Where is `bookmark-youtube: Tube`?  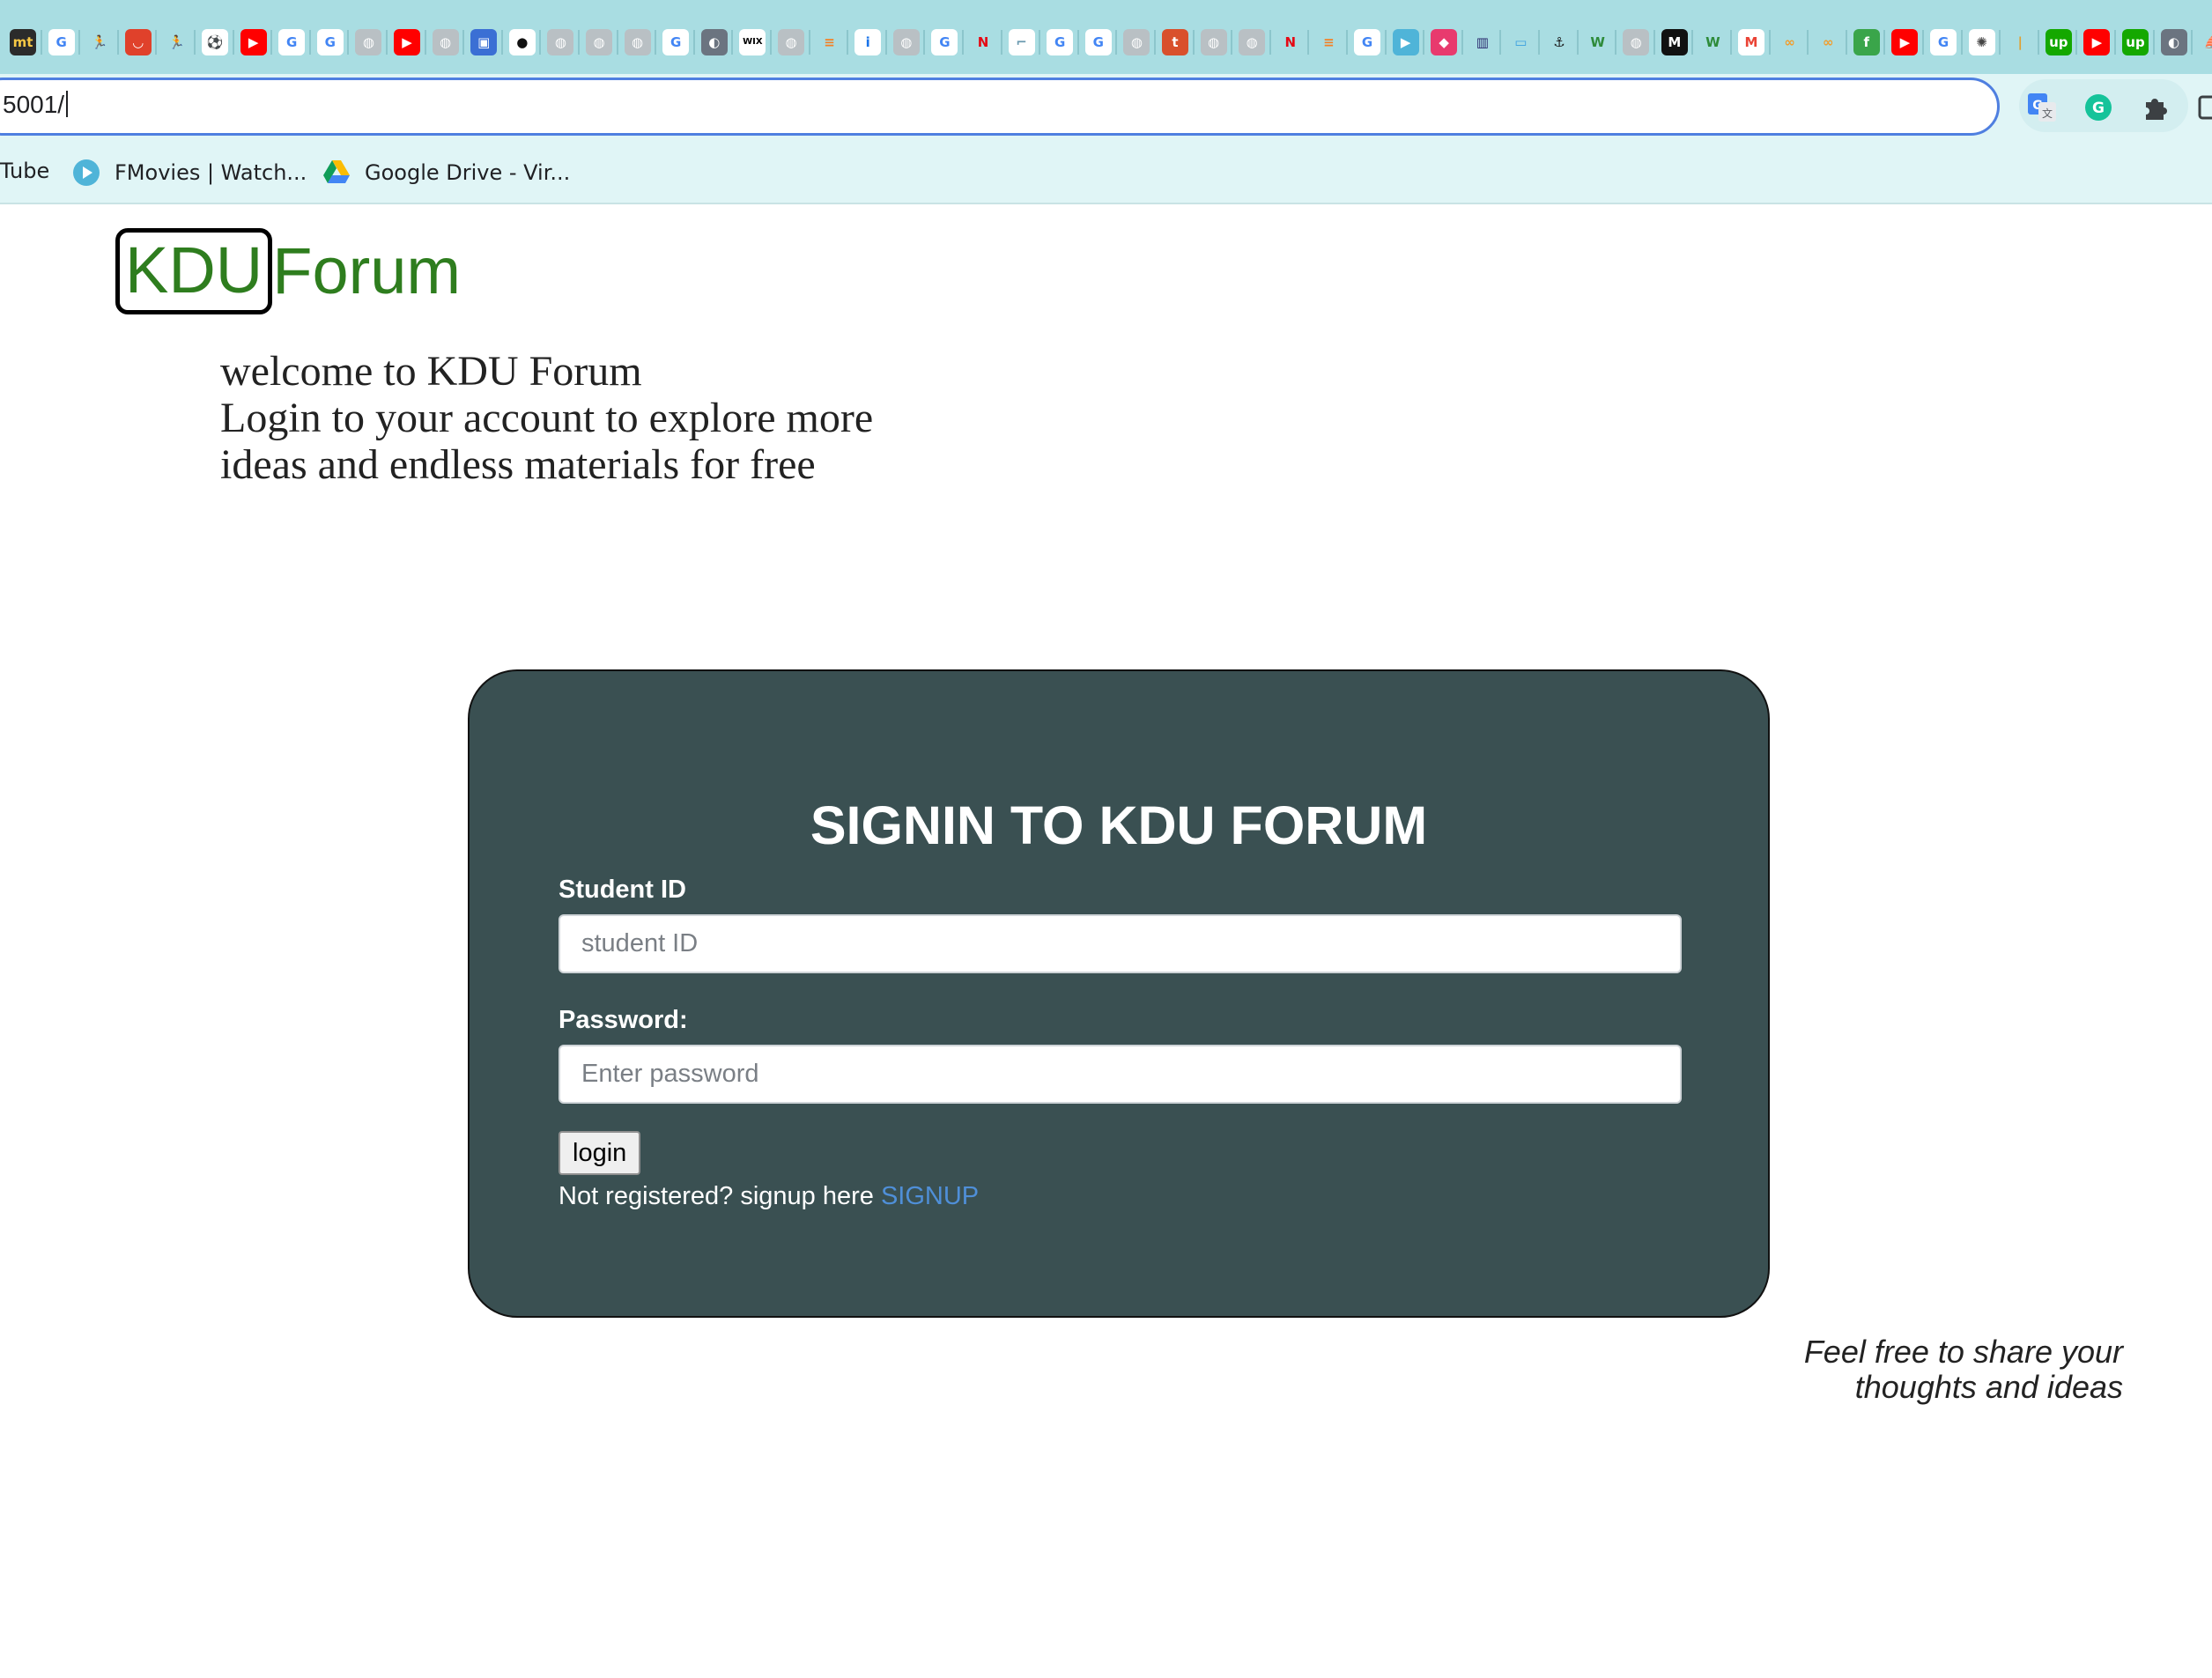
bookmark-youtube: Tube is located at coordinates (24, 171).